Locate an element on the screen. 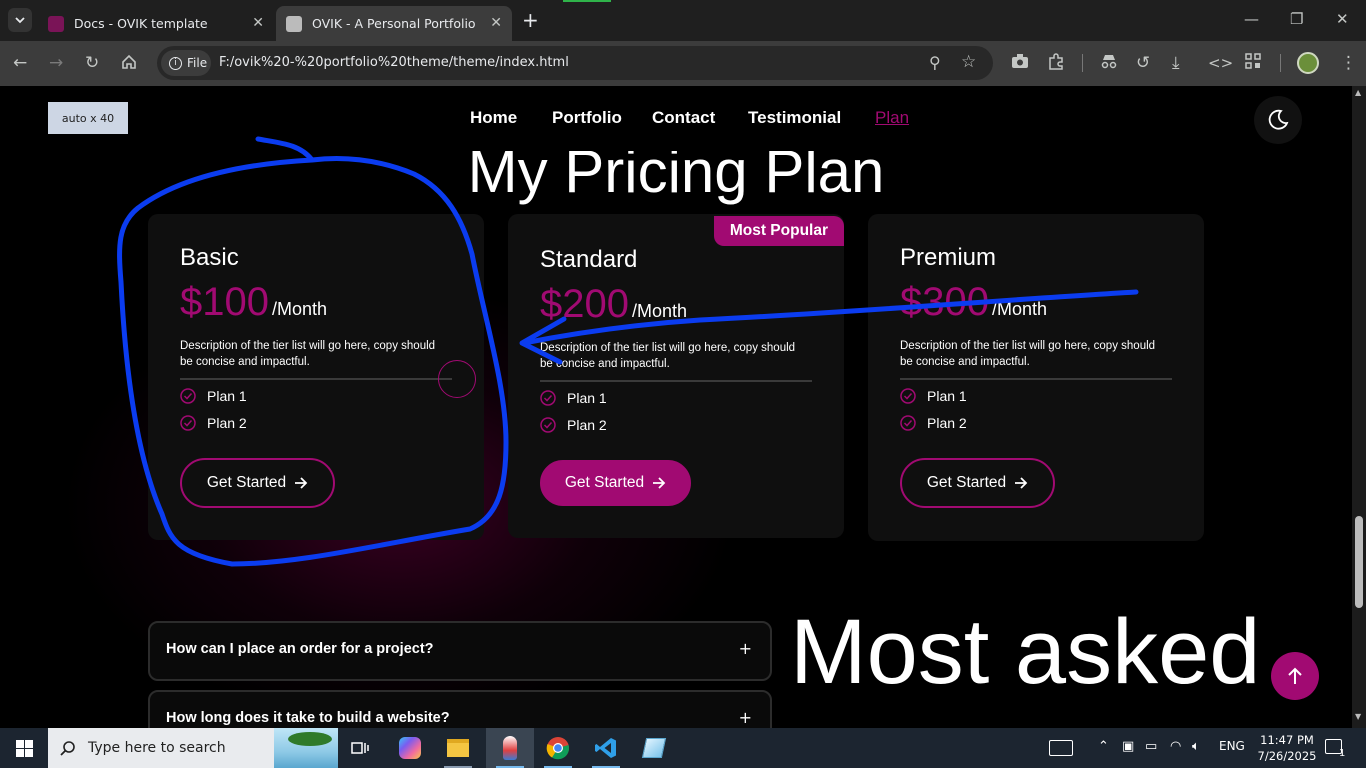  camera-tray-icon: ▣ is located at coordinates (1128, 746).